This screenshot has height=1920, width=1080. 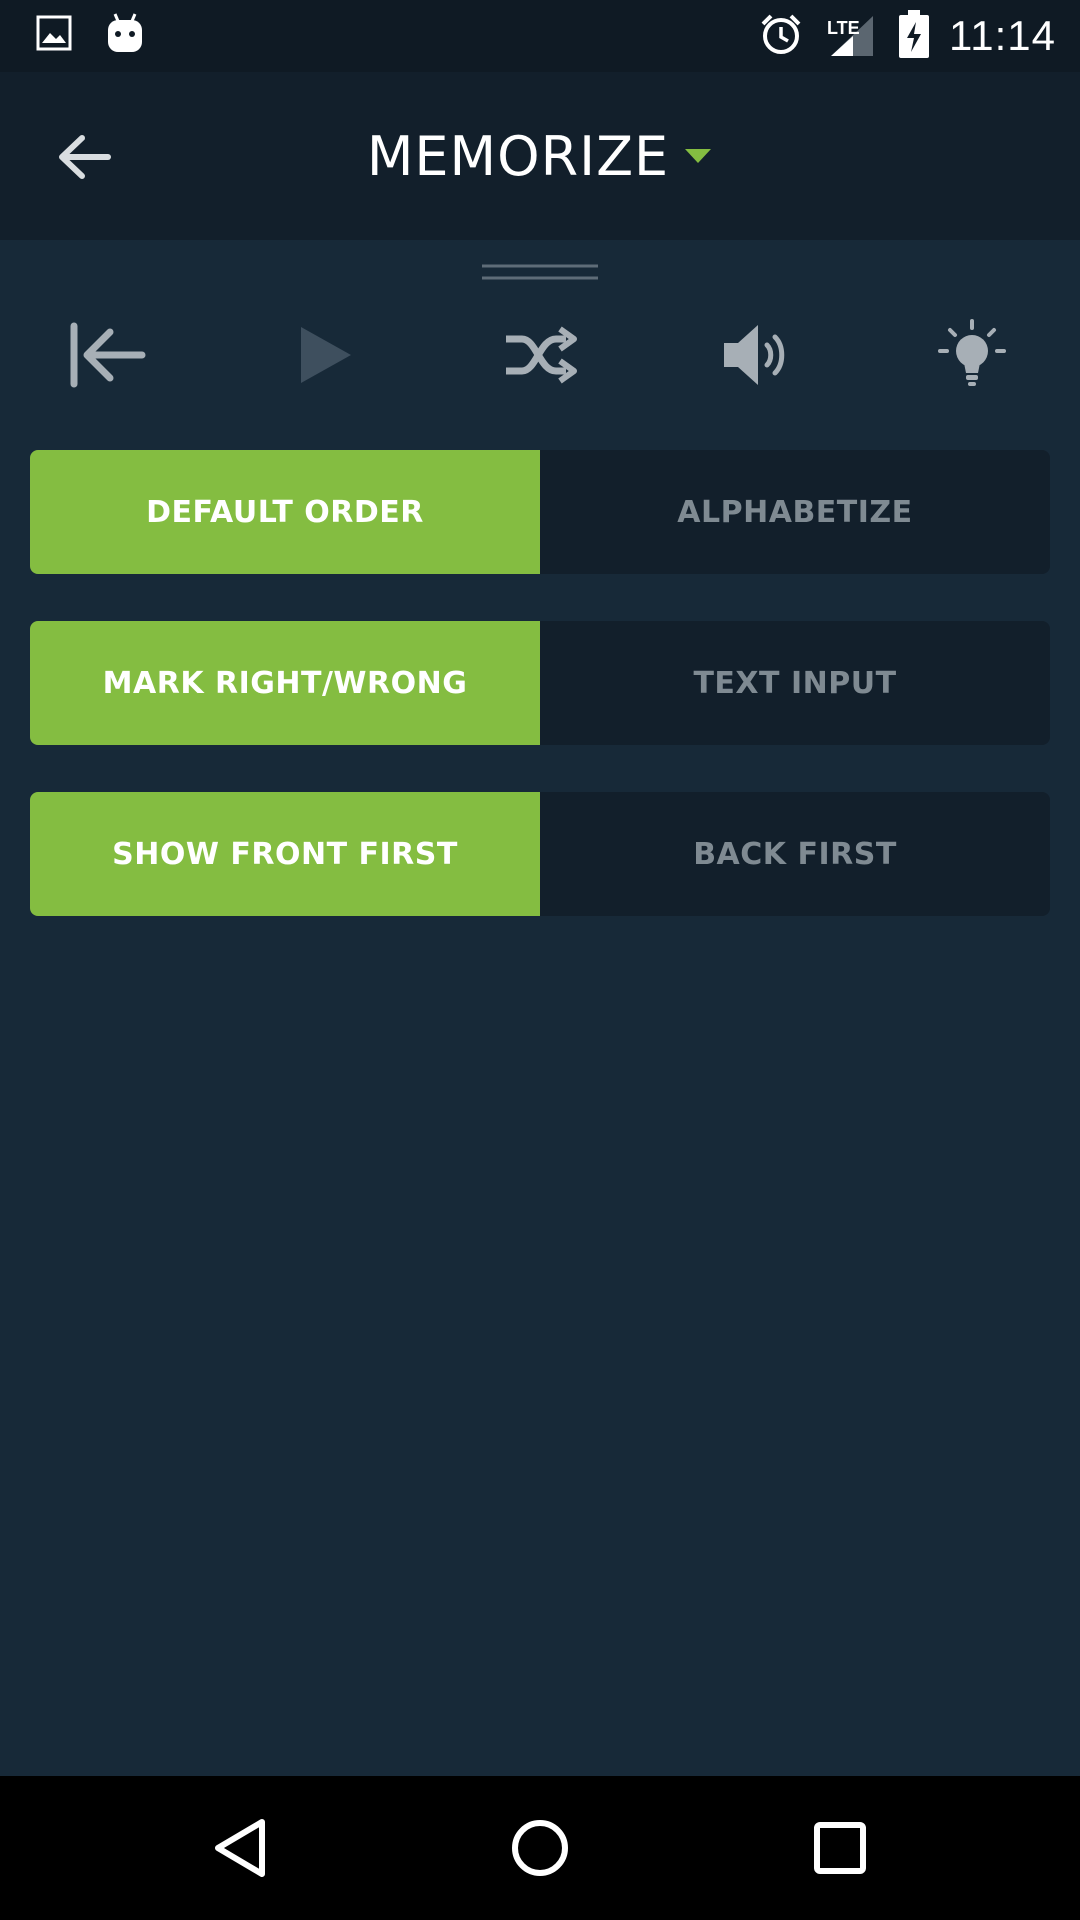 What do you see at coordinates (125, 35) in the screenshot?
I see `android-icon` at bounding box center [125, 35].